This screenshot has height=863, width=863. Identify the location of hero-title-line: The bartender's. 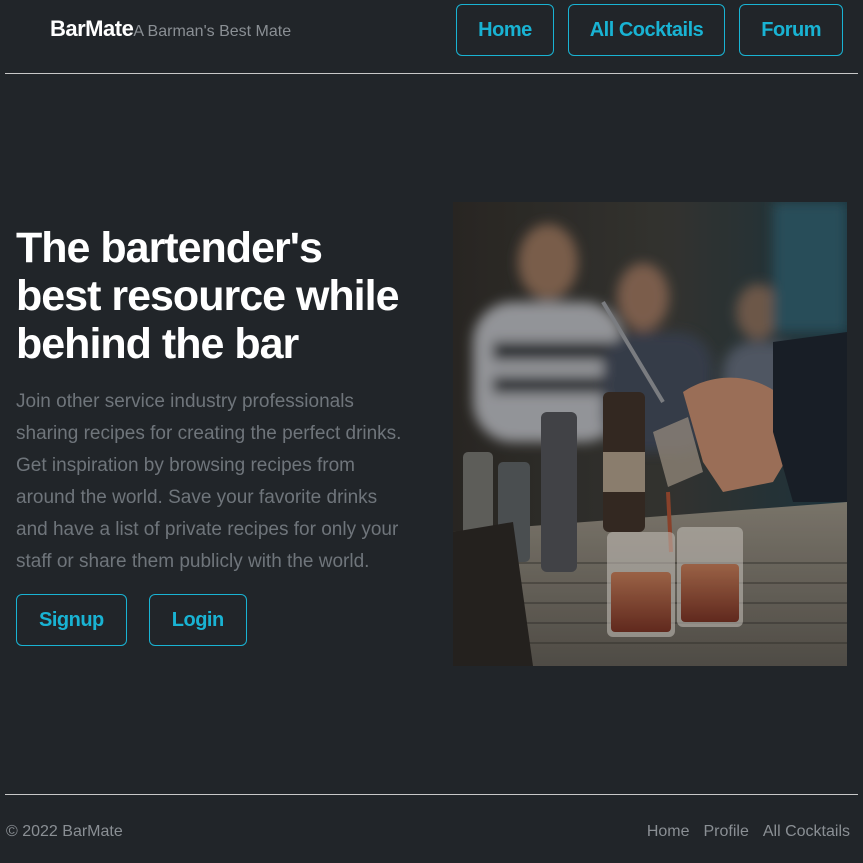
(169, 248).